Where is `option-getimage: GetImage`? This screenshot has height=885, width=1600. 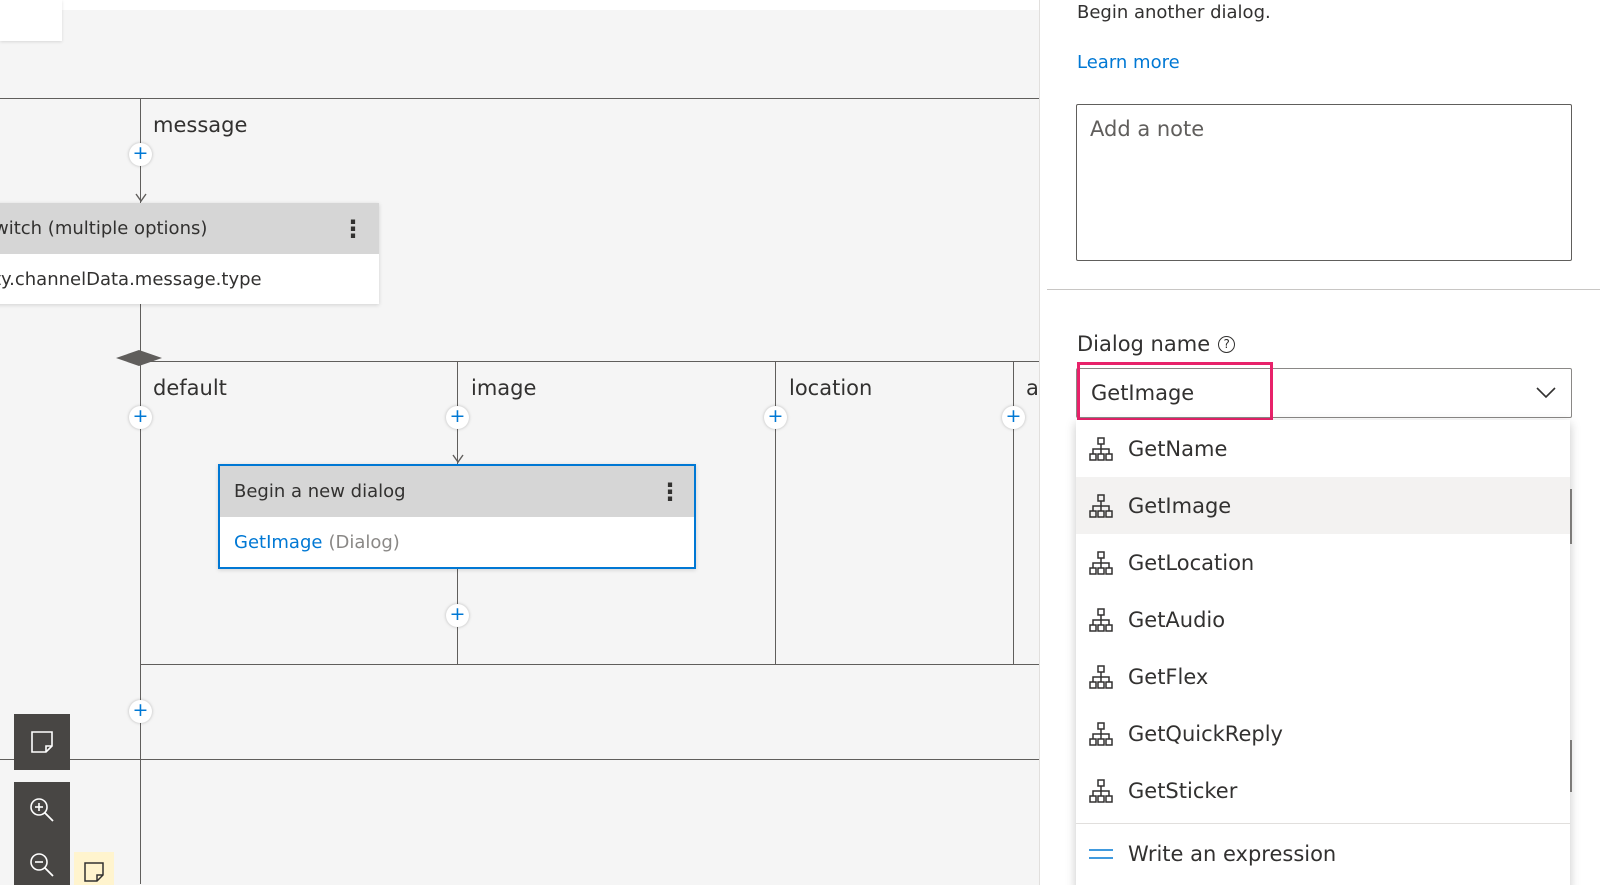 option-getimage: GetImage is located at coordinates (1323, 505).